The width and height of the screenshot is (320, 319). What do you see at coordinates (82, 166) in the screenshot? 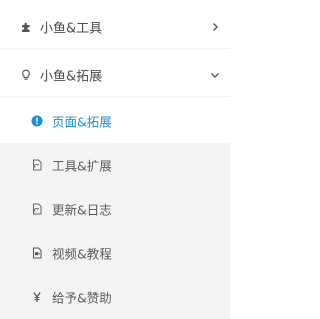
I see `submenu-item-label: 工具&扩展` at bounding box center [82, 166].